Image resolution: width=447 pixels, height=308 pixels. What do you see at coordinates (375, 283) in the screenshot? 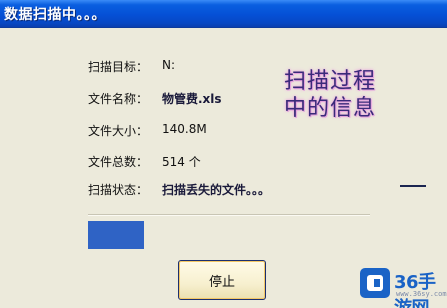
I see `site-logo-icon` at bounding box center [375, 283].